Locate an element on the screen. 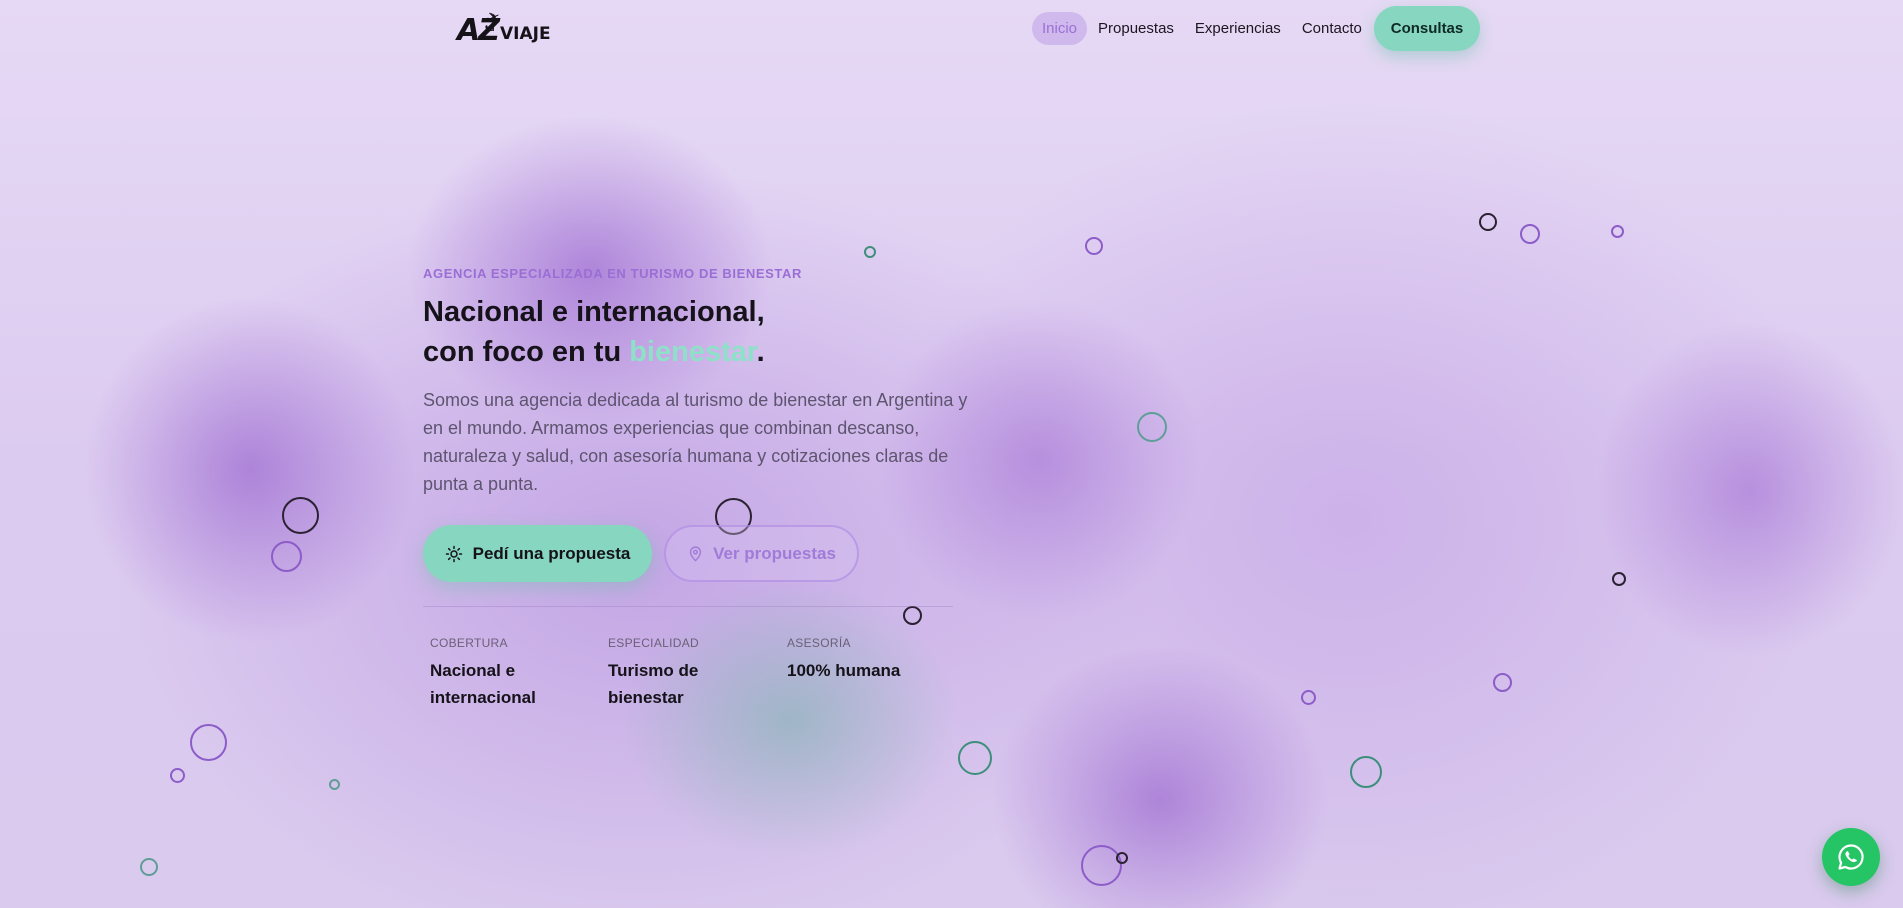 This screenshot has height=908, width=1903. stat-asesoria: ASESORÍA 100% humana is located at coordinates (867, 660).